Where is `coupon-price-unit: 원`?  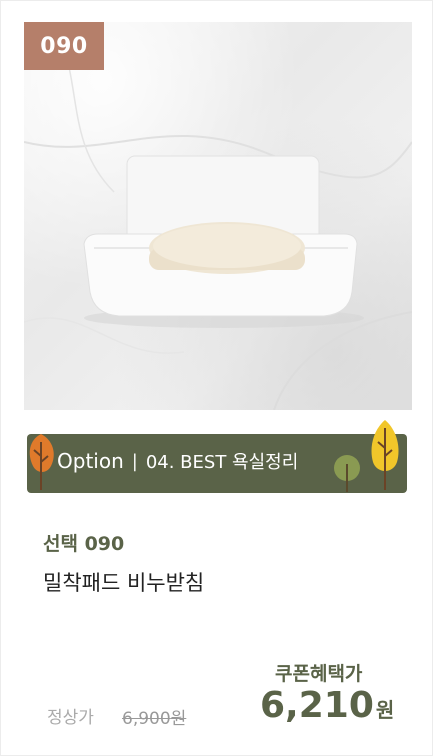
coupon-price-unit: 원 is located at coordinates (385, 710).